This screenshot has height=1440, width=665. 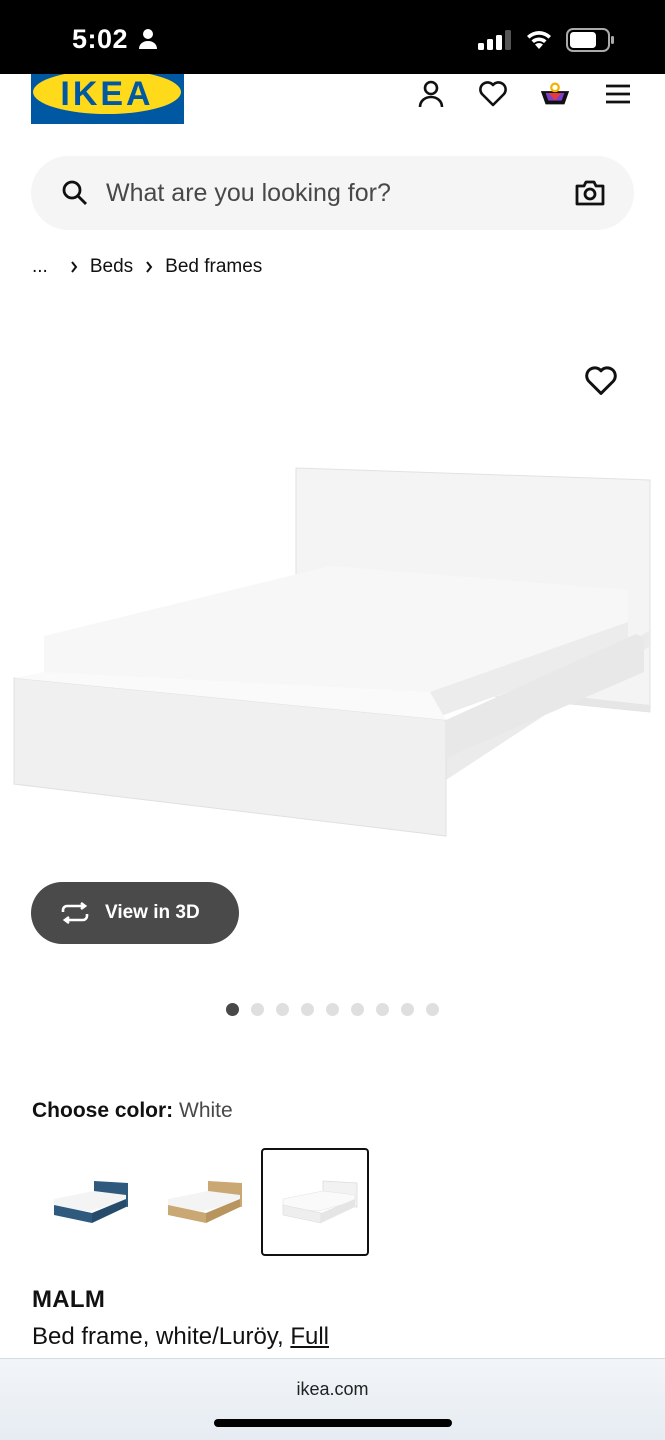 I want to click on breadcrumb-item-bed-frames: Bed frames, so click(x=213, y=267).